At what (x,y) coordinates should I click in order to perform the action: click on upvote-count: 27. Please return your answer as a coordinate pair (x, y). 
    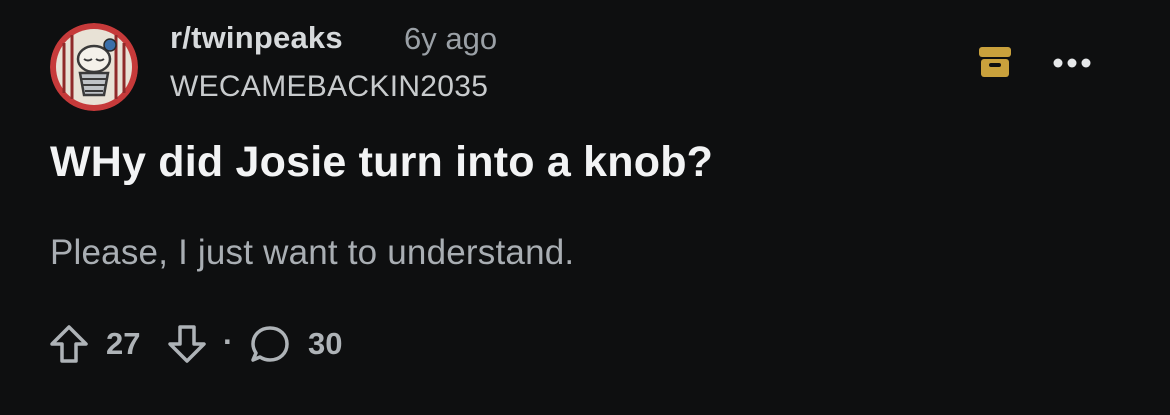
    Looking at the image, I should click on (123, 343).